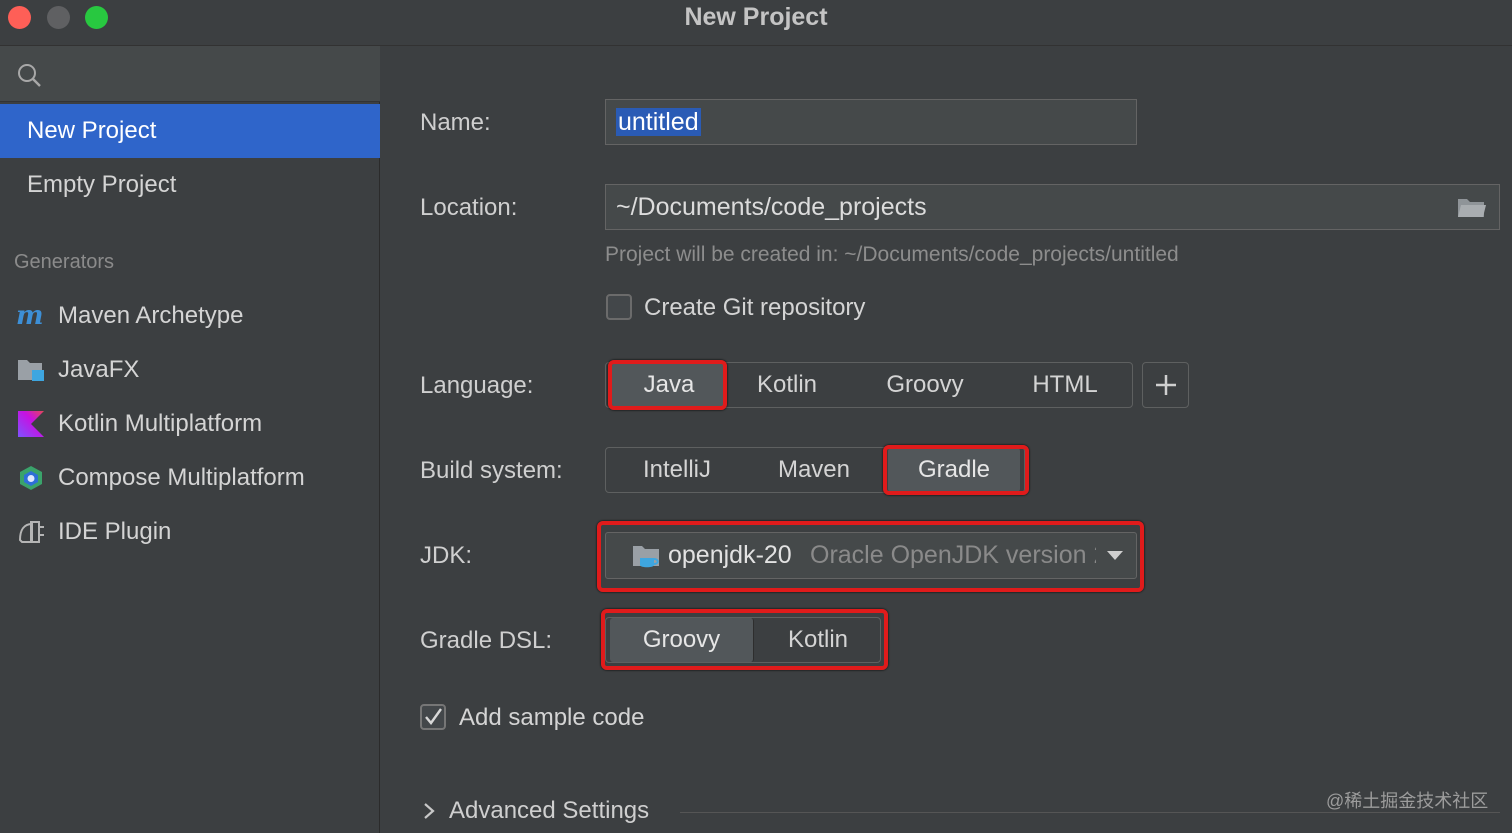 The image size is (1512, 833). I want to click on plugin-icon, so click(31, 532).